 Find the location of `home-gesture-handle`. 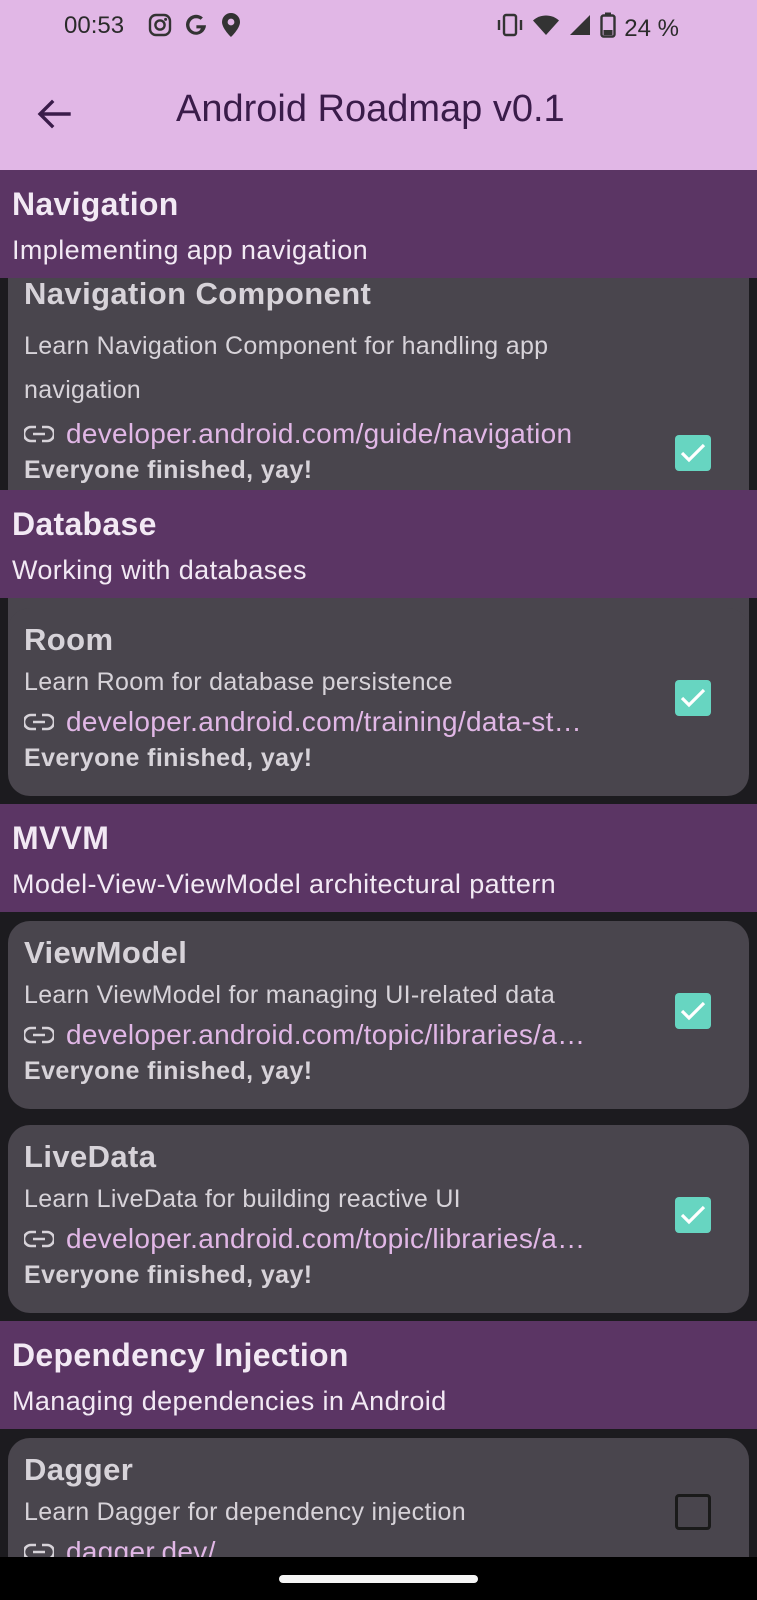

home-gesture-handle is located at coordinates (378, 1579).